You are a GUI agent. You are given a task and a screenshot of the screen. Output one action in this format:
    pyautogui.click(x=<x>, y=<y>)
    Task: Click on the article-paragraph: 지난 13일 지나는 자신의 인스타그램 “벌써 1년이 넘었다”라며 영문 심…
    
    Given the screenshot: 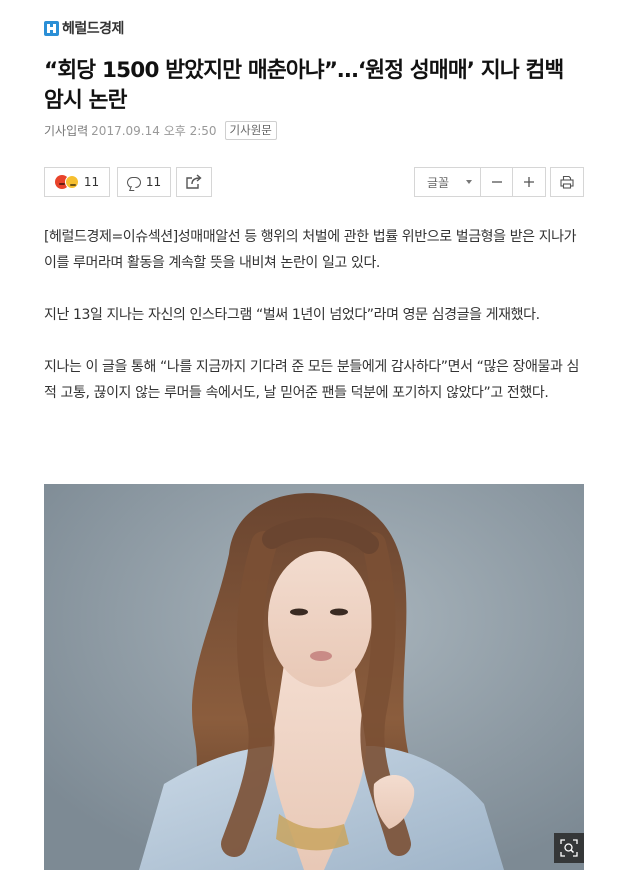 What is the action you would take?
    pyautogui.click(x=292, y=315)
    